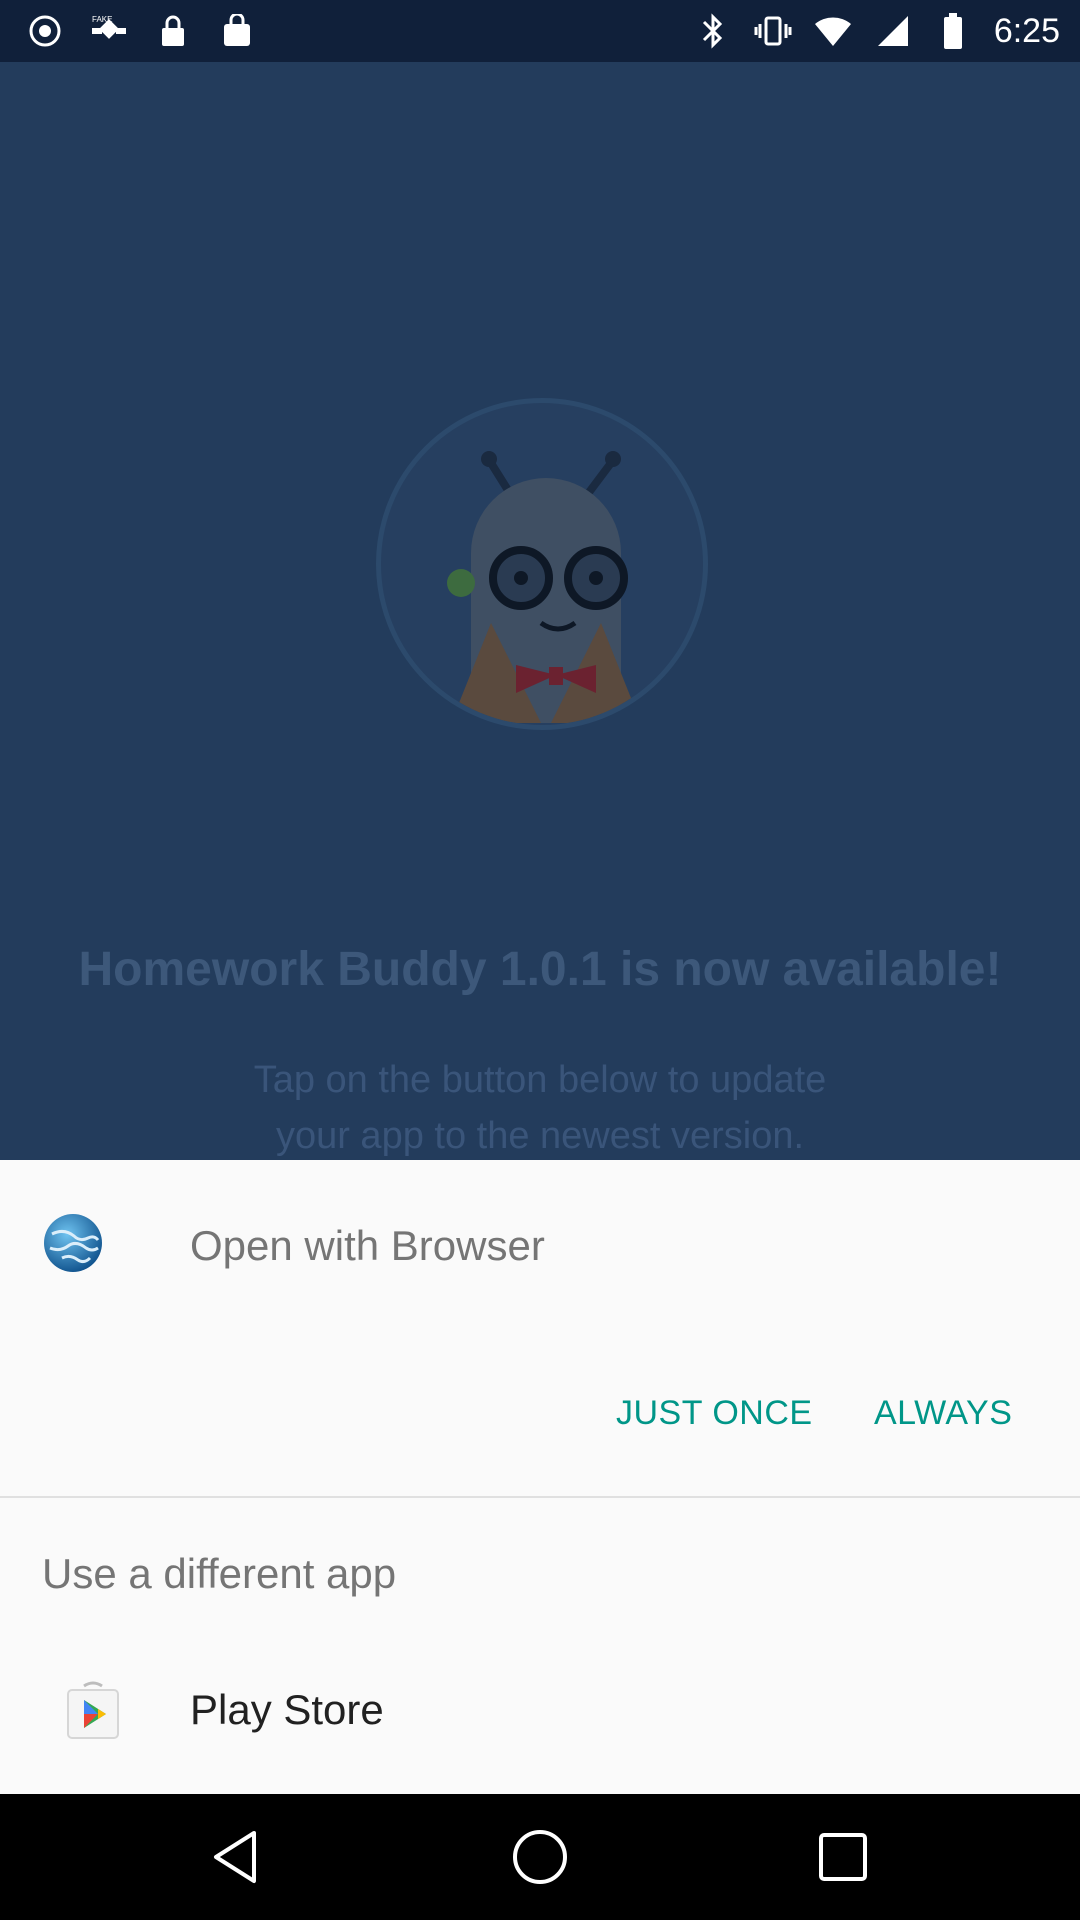  Describe the element at coordinates (540, 1497) in the screenshot. I see `section-divider` at that location.